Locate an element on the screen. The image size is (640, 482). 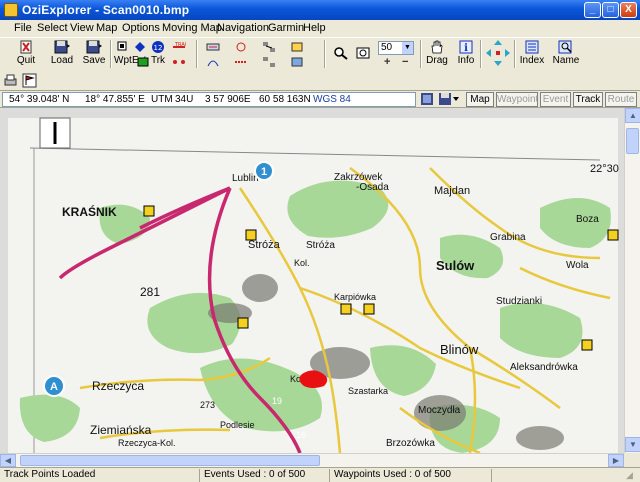
zoom-window-tool is located at coordinates (363, 54).